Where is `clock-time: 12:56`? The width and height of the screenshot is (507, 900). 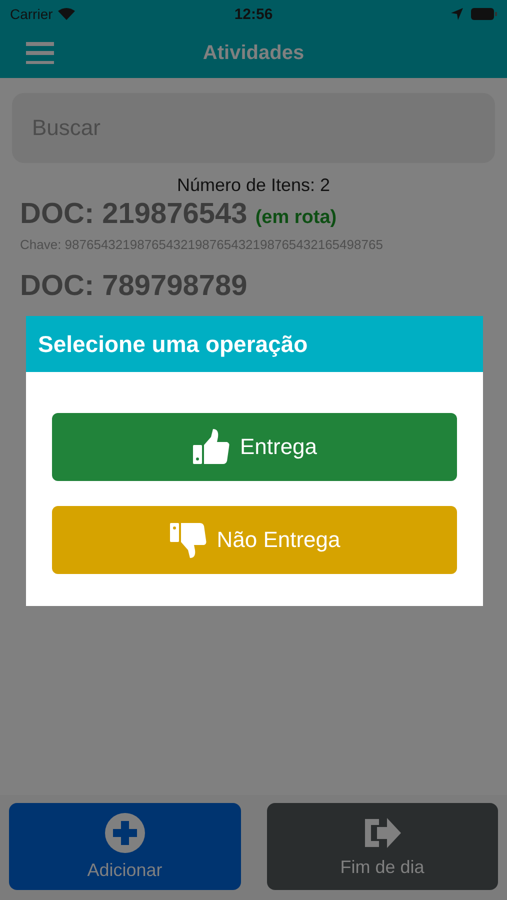
clock-time: 12:56 is located at coordinates (253, 14).